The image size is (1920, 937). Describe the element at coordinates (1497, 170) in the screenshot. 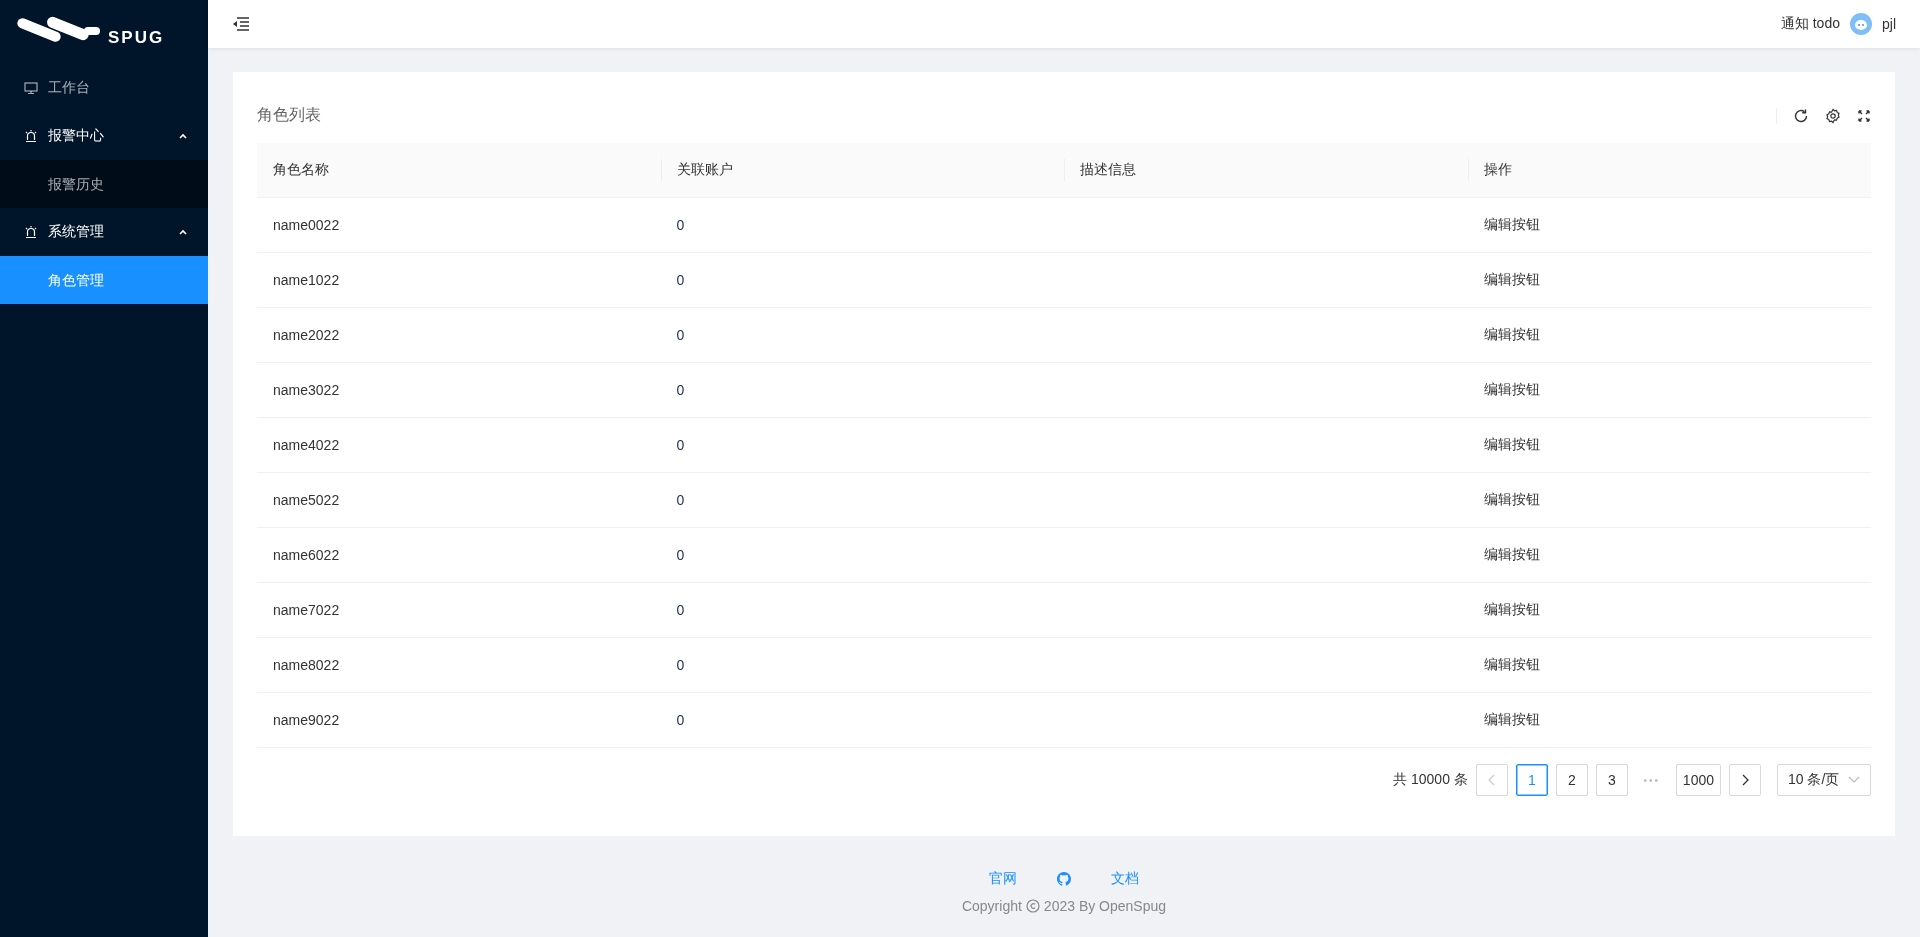

I see `column-header: 操作` at that location.